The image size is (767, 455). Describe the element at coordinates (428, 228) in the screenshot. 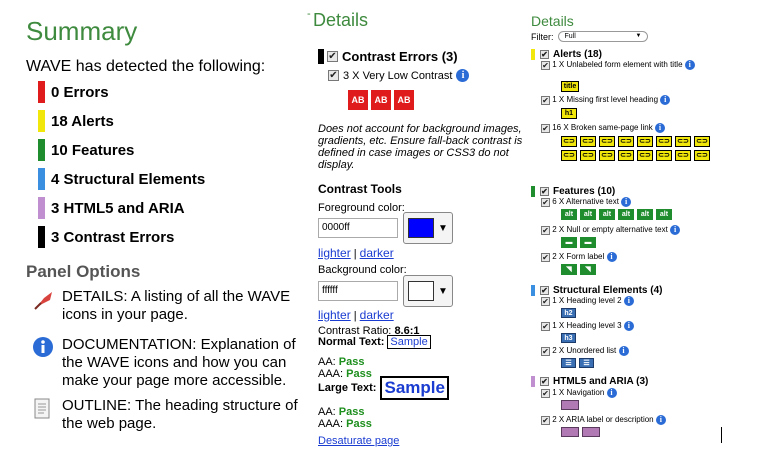

I see `foreground-color-picker: ▼` at that location.